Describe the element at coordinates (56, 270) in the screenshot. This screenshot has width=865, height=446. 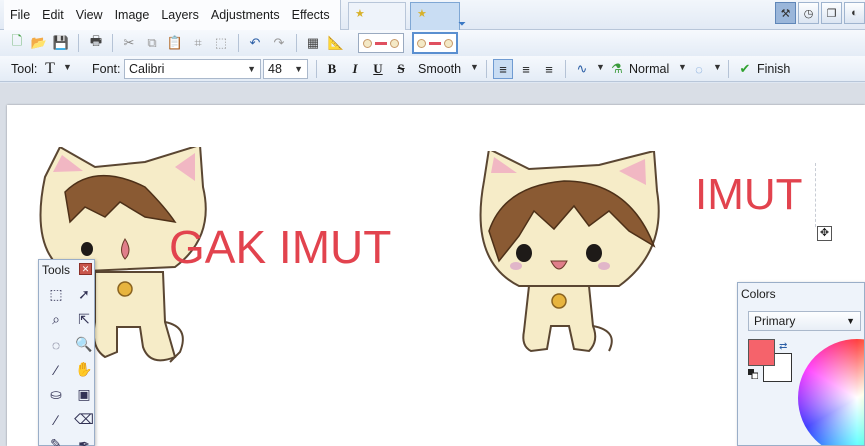
I see `tools-window-title: Tools` at that location.